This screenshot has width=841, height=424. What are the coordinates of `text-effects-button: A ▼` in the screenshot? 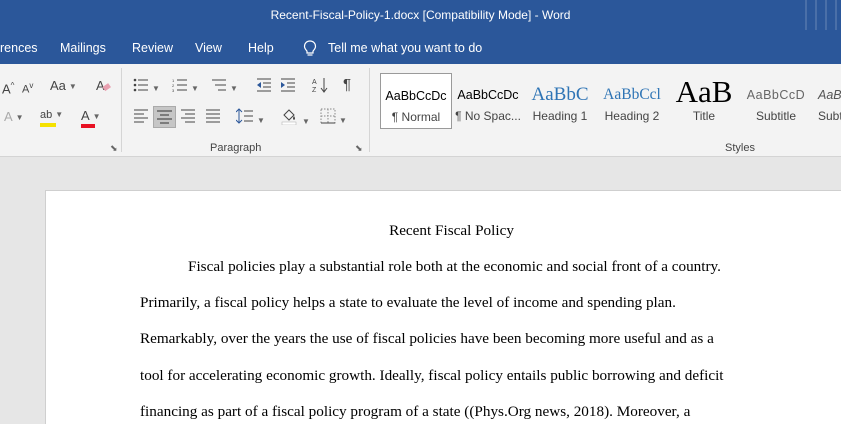 It's located at (14, 117).